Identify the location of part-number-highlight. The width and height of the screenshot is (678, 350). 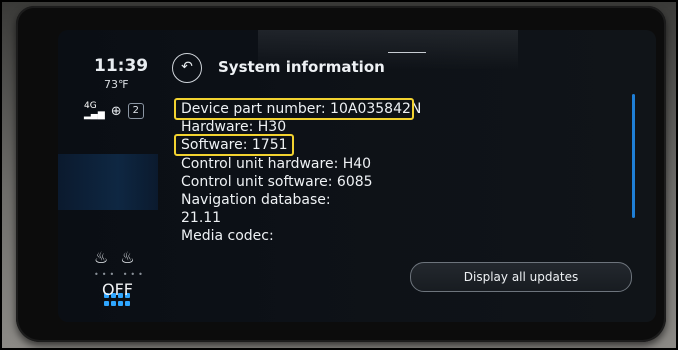
(294, 109).